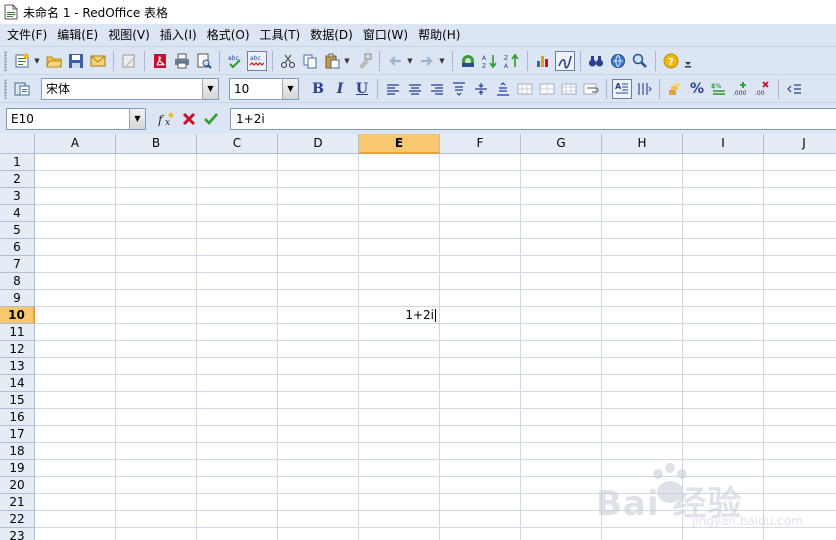  What do you see at coordinates (697, 89) in the screenshot?
I see `percent-format-icon: %` at bounding box center [697, 89].